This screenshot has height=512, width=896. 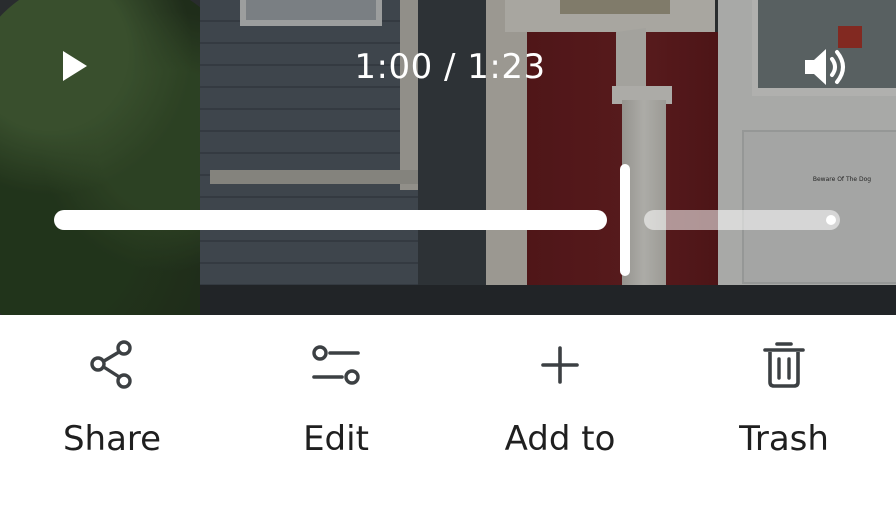 I want to click on scrubber-played-track, so click(x=330, y=220).